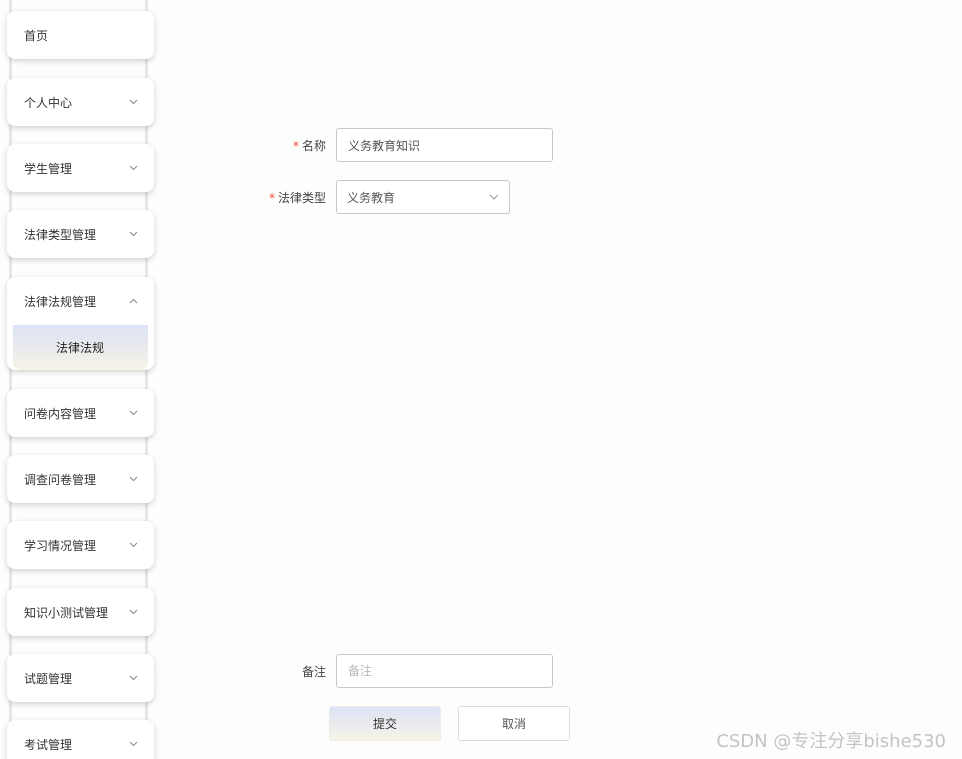  What do you see at coordinates (313, 671) in the screenshot?
I see `remark-label: 备注` at bounding box center [313, 671].